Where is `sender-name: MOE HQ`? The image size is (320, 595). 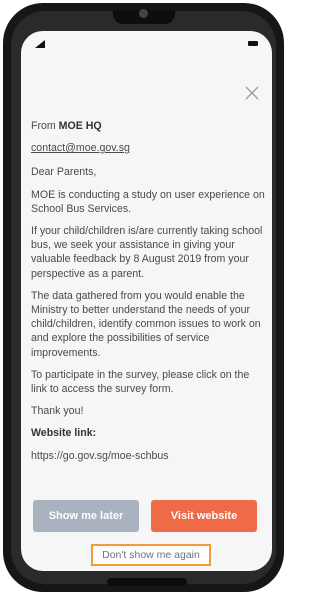
sender-name: MOE HQ is located at coordinates (80, 126).